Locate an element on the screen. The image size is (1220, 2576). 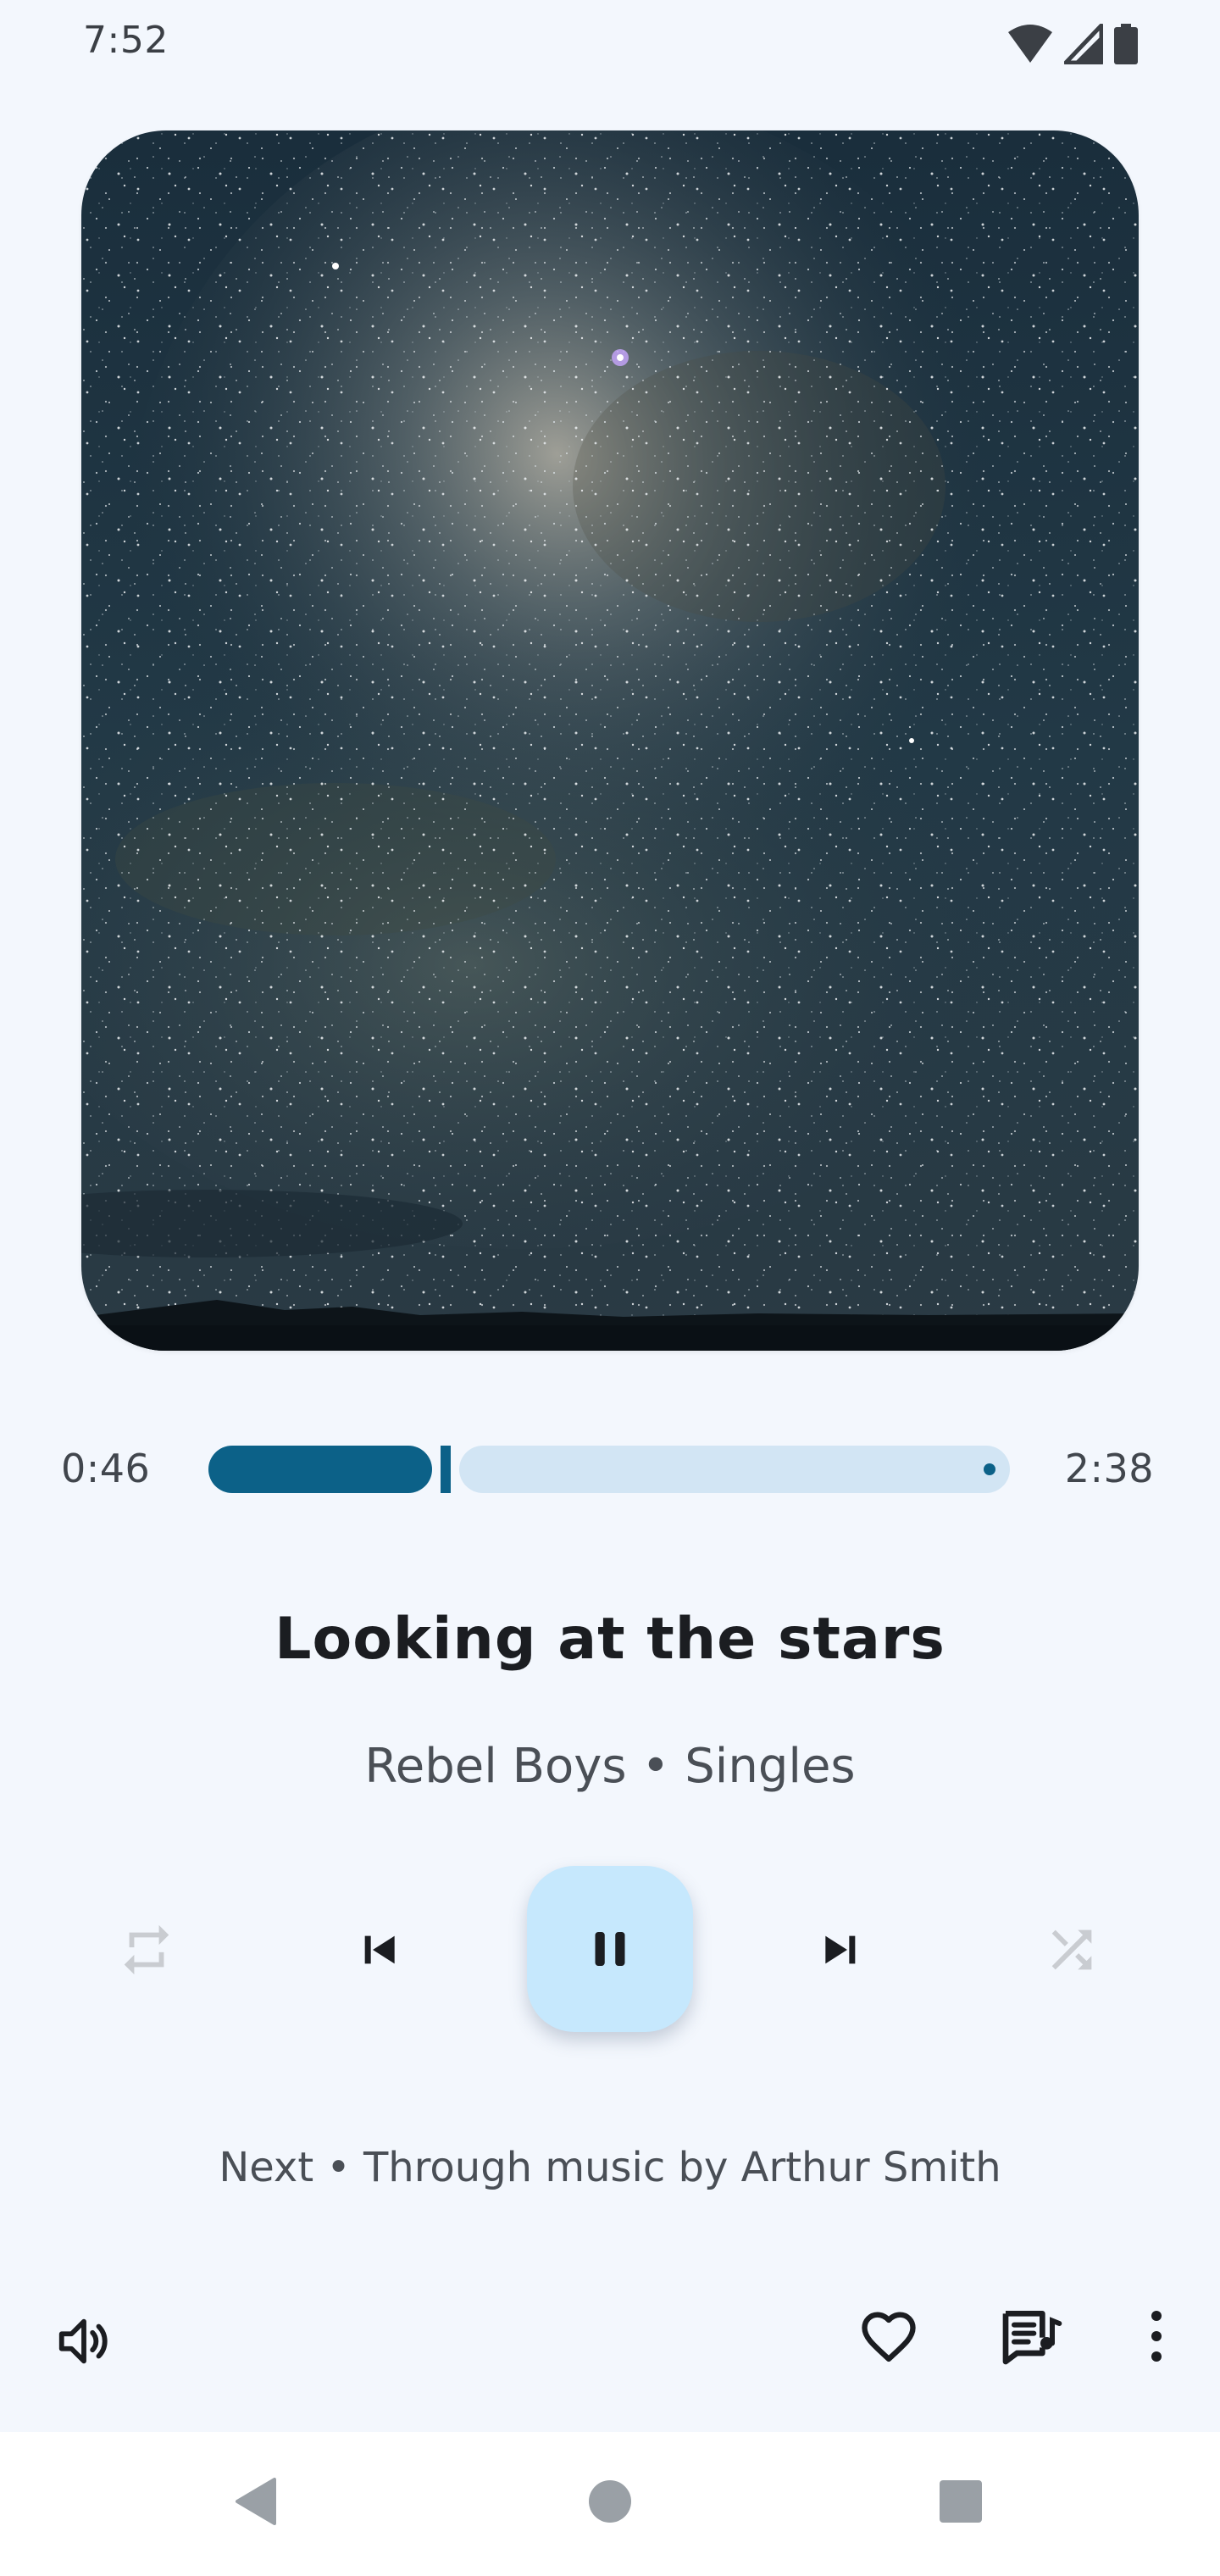
repeat-button is located at coordinates (146, 1950).